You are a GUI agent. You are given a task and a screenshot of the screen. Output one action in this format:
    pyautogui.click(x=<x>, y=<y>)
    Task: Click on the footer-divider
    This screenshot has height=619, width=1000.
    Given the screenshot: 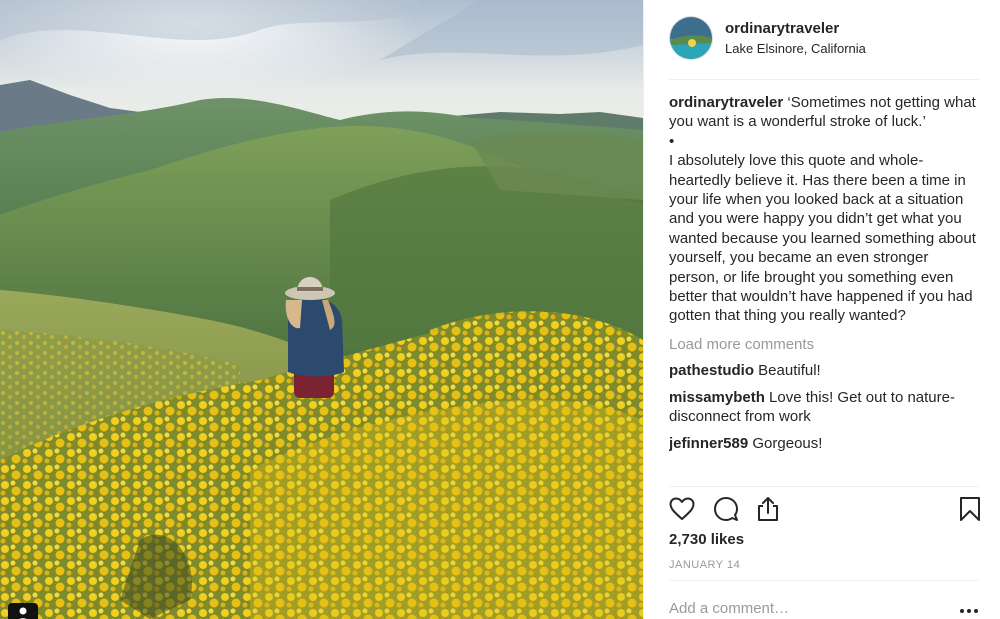 What is the action you would take?
    pyautogui.click(x=824, y=580)
    